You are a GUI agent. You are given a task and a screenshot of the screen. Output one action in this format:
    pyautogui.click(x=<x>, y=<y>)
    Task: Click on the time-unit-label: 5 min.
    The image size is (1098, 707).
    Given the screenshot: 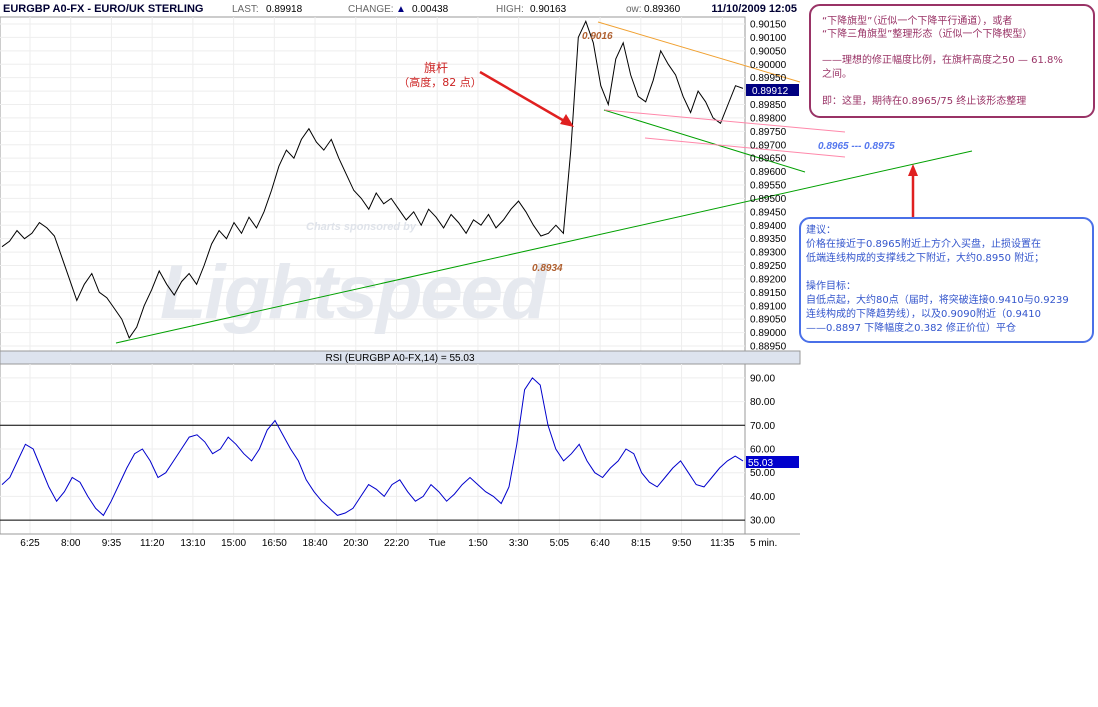 What is the action you would take?
    pyautogui.click(x=763, y=543)
    